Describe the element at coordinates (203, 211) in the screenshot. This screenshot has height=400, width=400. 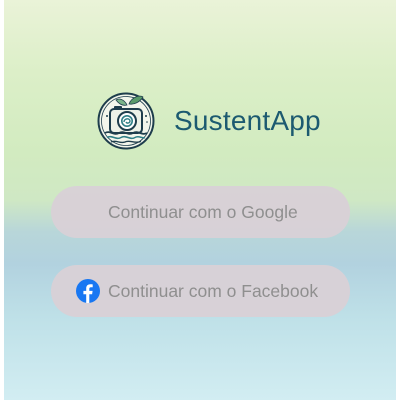
I see `google-login-label: Continuar com o Google` at that location.